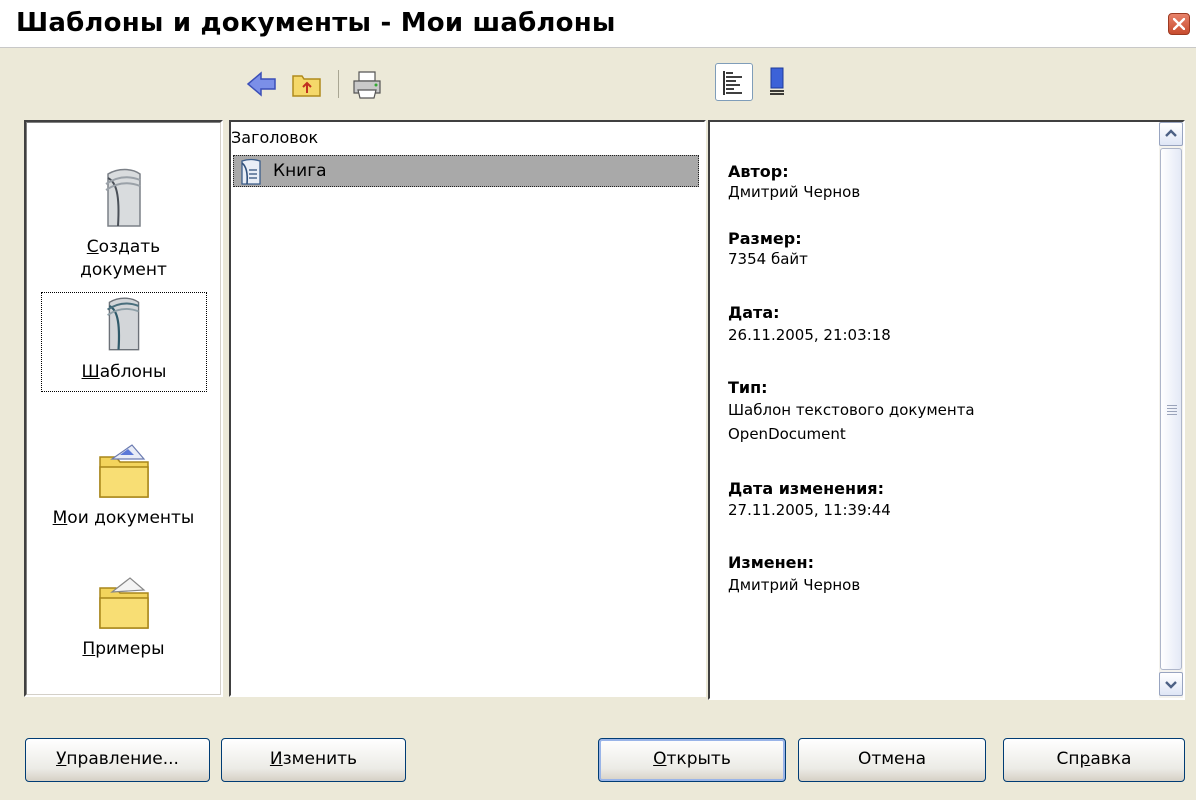 This screenshot has height=800, width=1196. I want to click on close-button, so click(1179, 24).